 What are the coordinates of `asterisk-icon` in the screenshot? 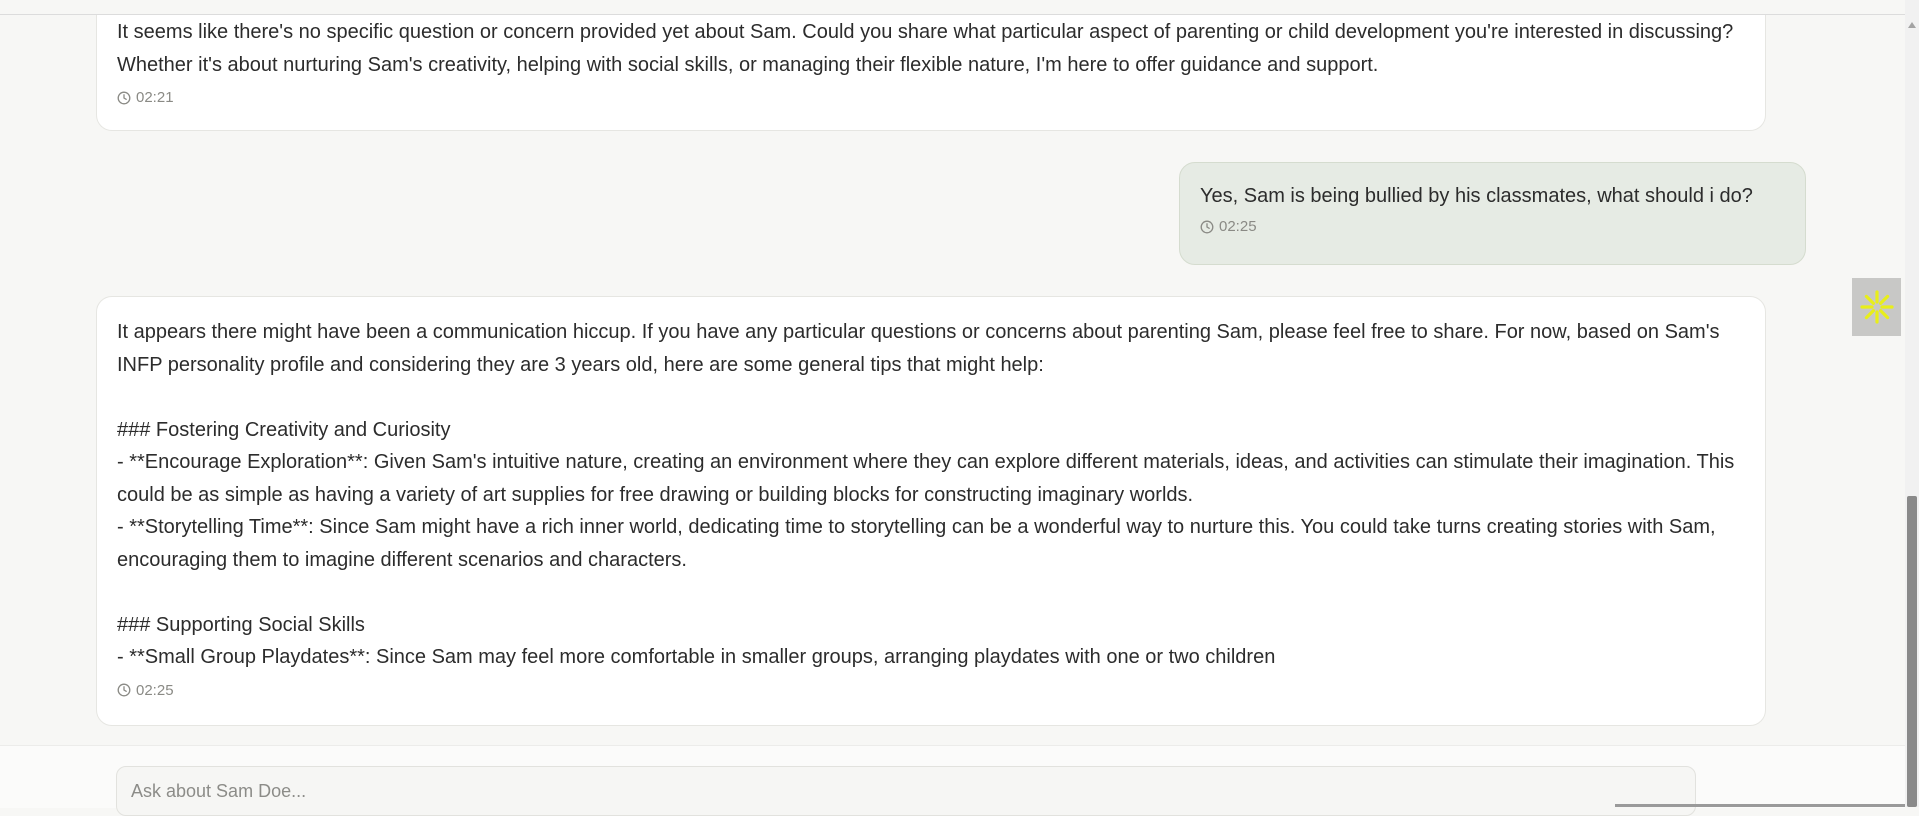 It's located at (1876, 307).